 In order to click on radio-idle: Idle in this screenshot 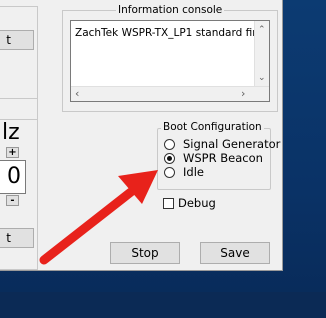, I will do `click(184, 172)`.